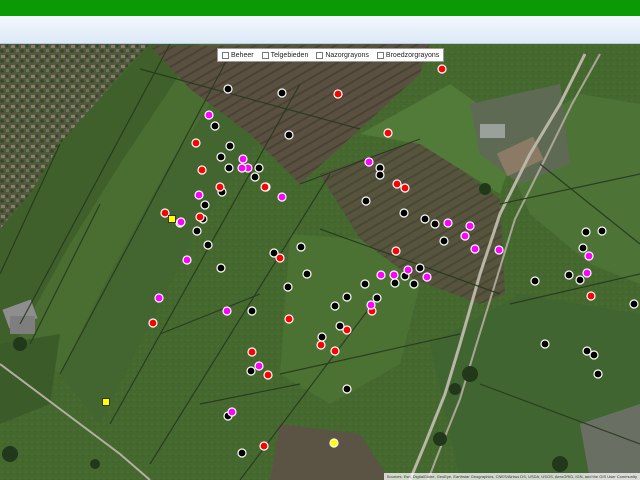 The image size is (640, 480). I want to click on legend-item-beheer: Beheer, so click(238, 55).